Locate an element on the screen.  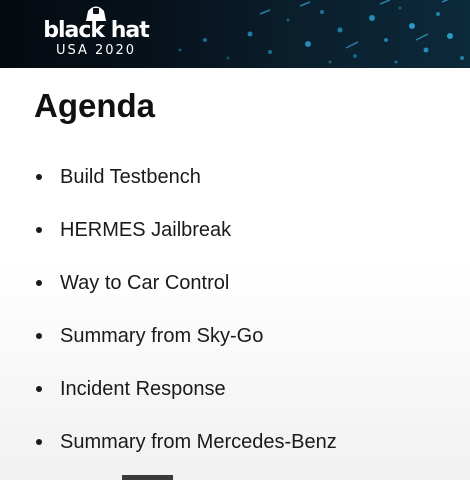
bottom-bar is located at coordinates (147, 477).